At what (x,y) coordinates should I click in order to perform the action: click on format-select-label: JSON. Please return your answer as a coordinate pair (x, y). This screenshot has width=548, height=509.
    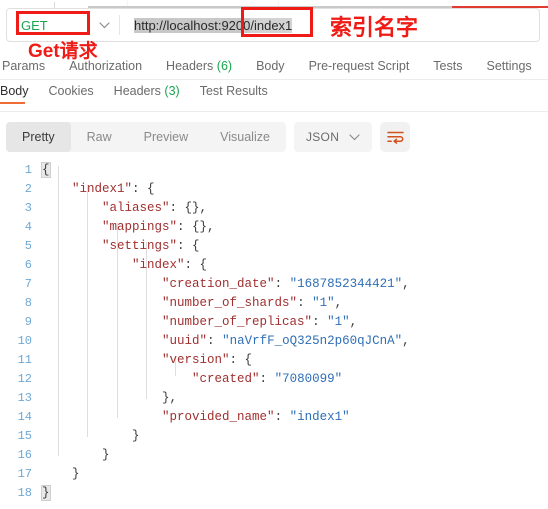
    Looking at the image, I should click on (322, 137).